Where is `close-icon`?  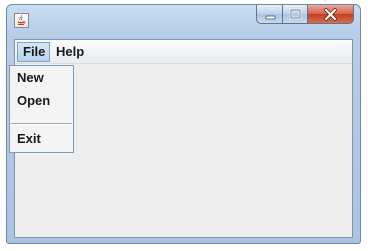 close-icon is located at coordinates (330, 14).